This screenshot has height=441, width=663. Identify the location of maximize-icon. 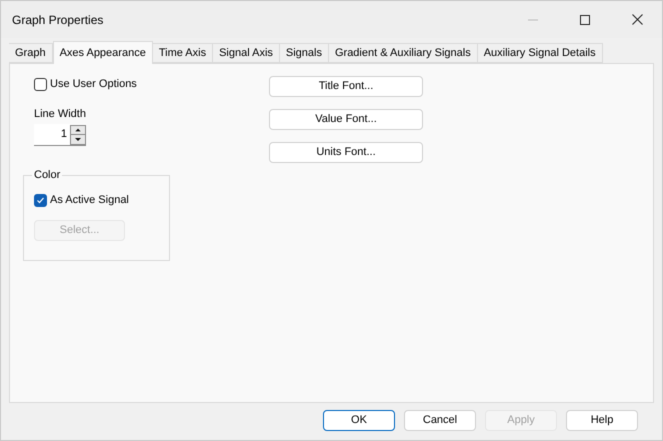
(585, 19).